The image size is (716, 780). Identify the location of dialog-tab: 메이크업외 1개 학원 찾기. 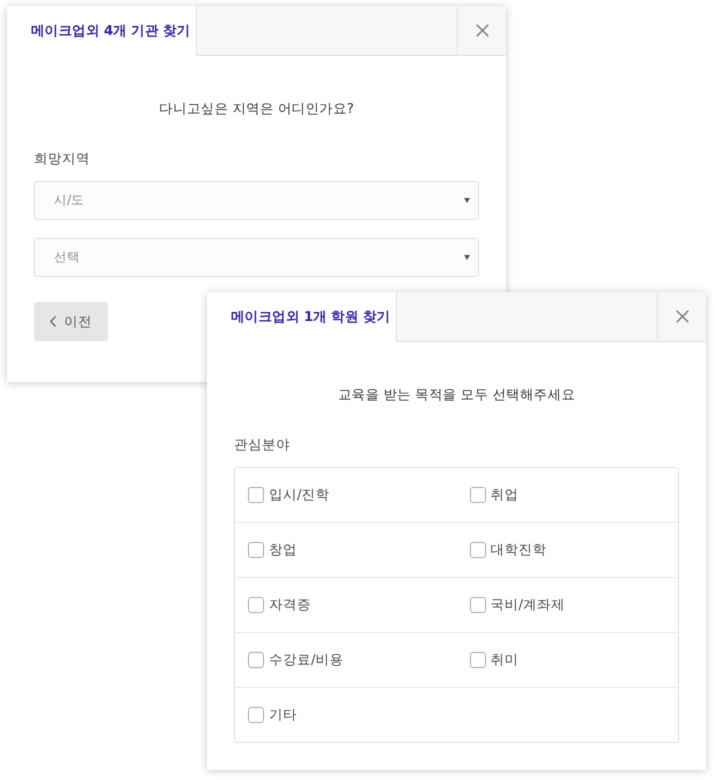
(302, 317).